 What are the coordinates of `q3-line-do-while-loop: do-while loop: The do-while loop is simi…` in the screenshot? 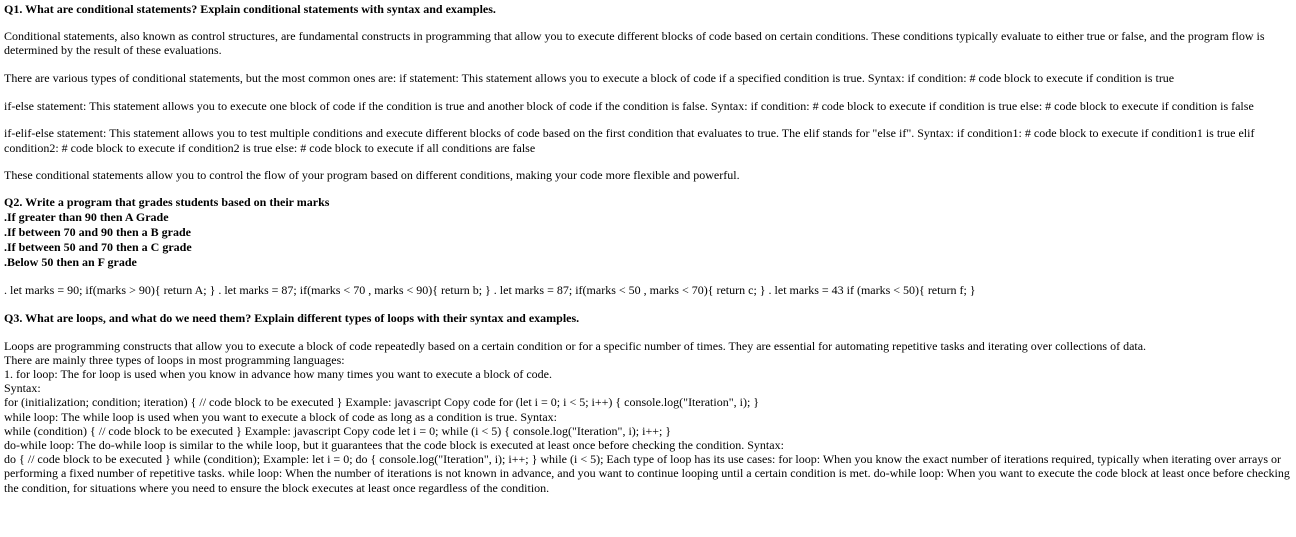 It's located at (394, 445).